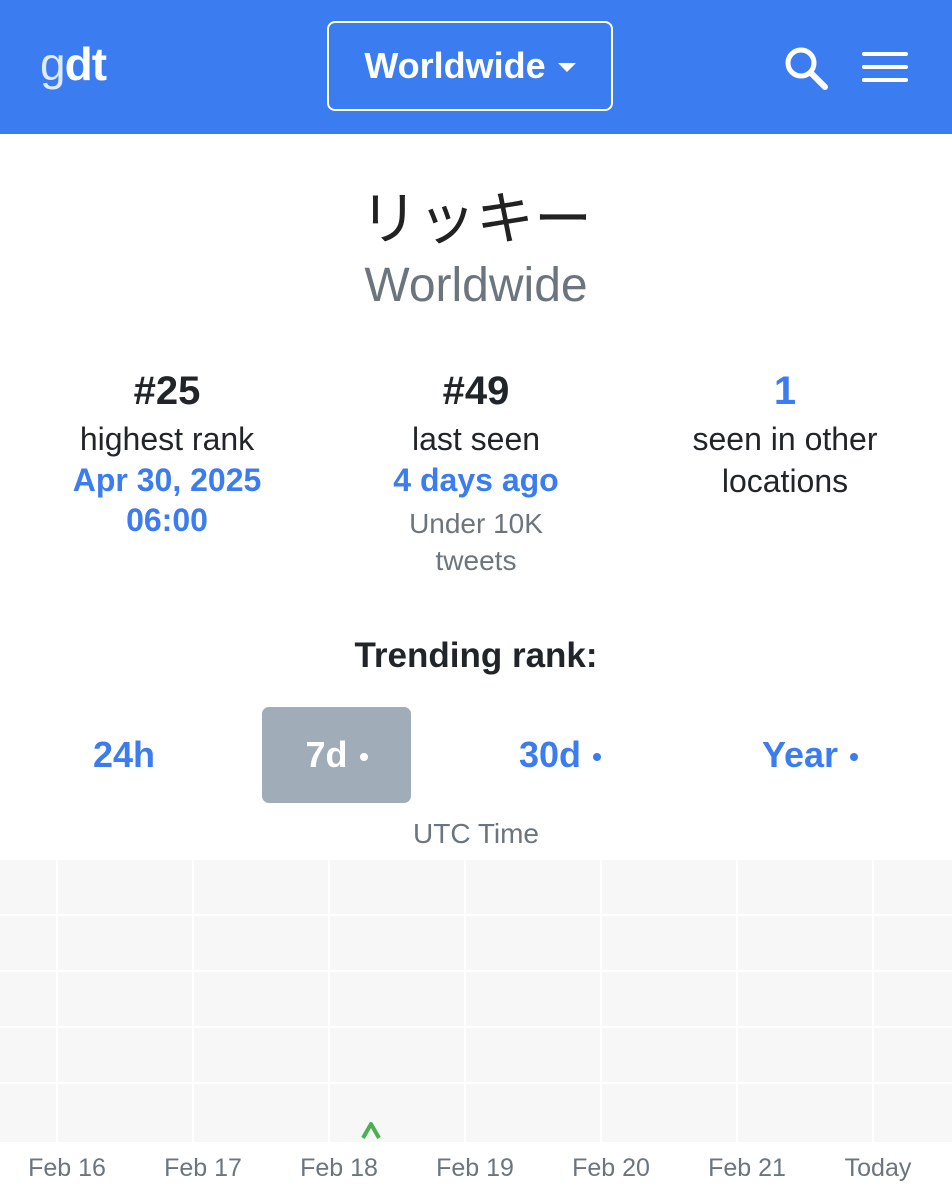 This screenshot has height=1200, width=952. I want to click on last-seen-label: last seen, so click(476, 439).